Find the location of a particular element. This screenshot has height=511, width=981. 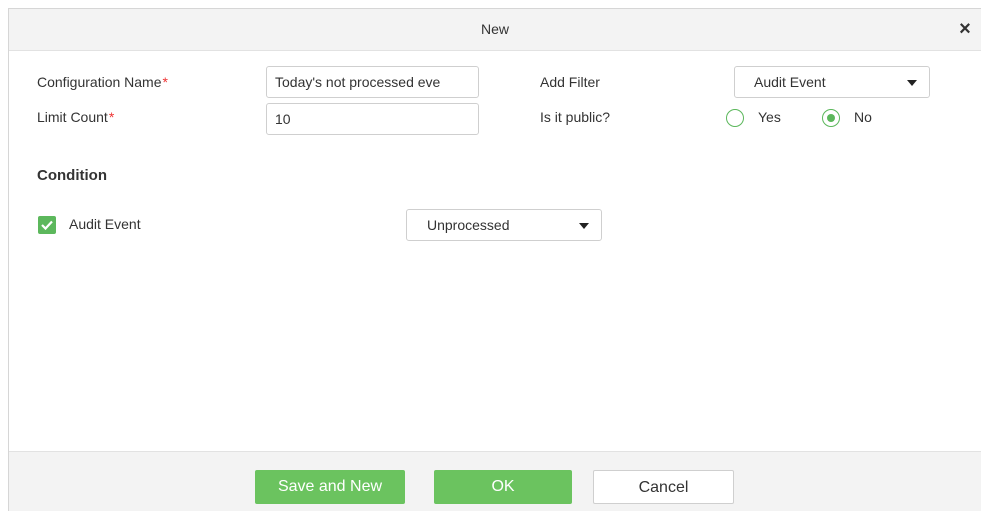

config-name-label: Configuration Name* is located at coordinates (102, 82).